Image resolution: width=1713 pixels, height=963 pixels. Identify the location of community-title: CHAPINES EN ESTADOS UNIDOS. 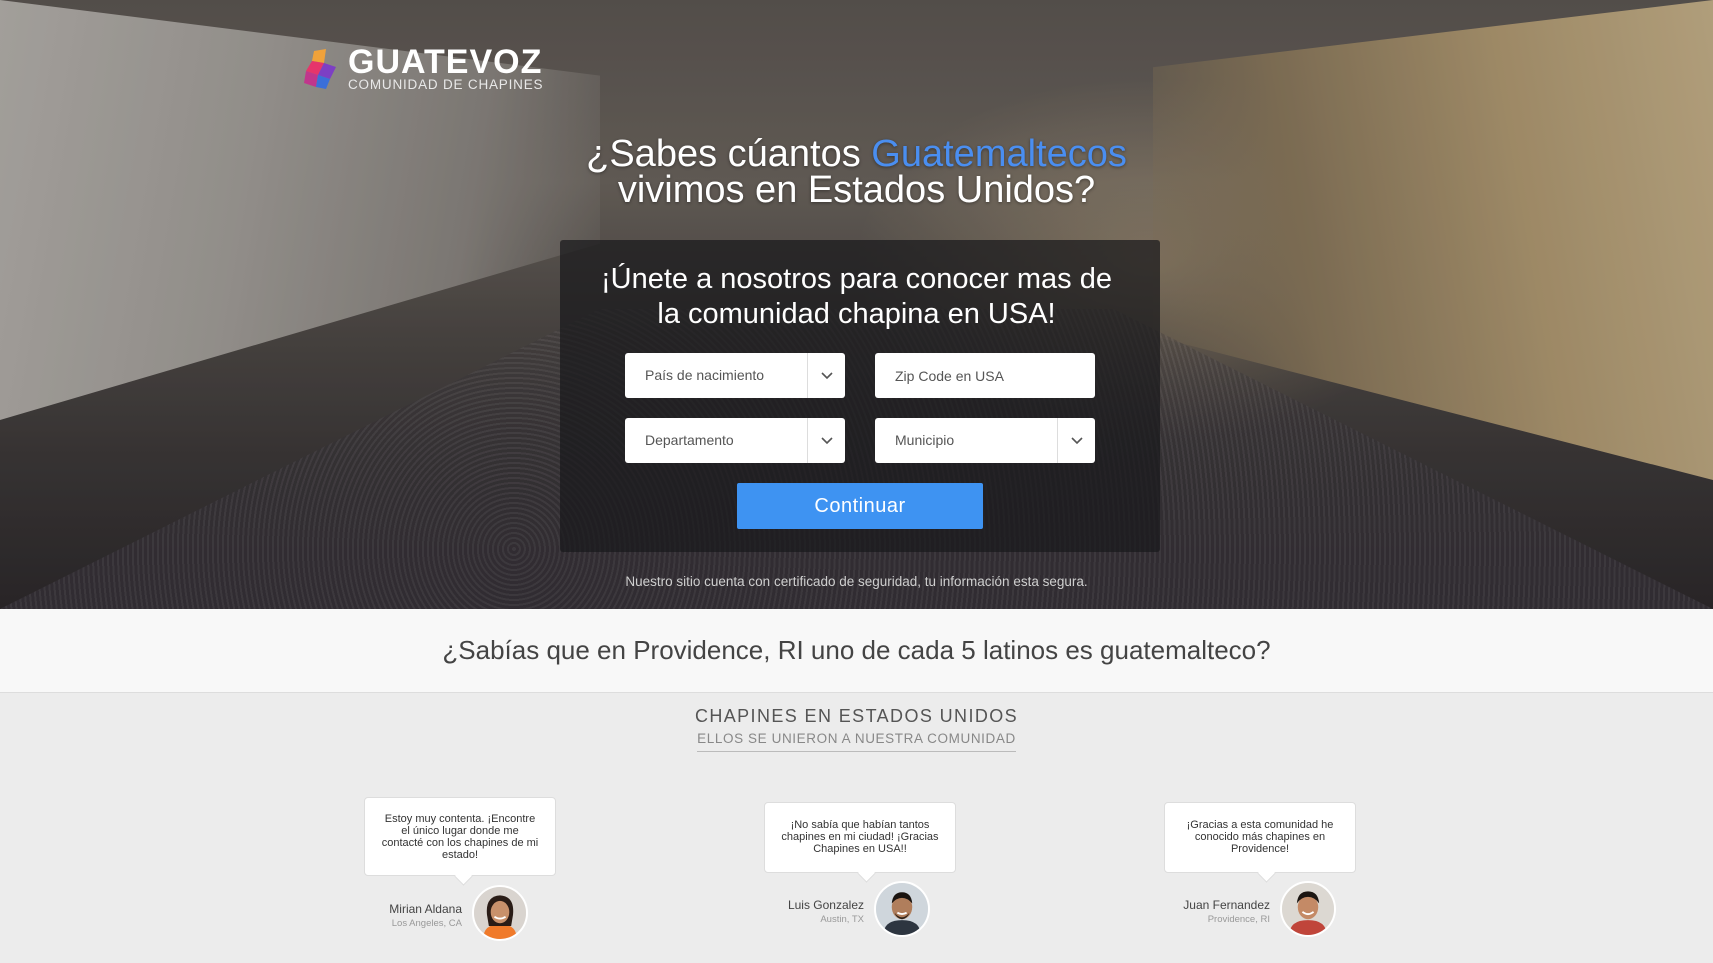
(856, 716).